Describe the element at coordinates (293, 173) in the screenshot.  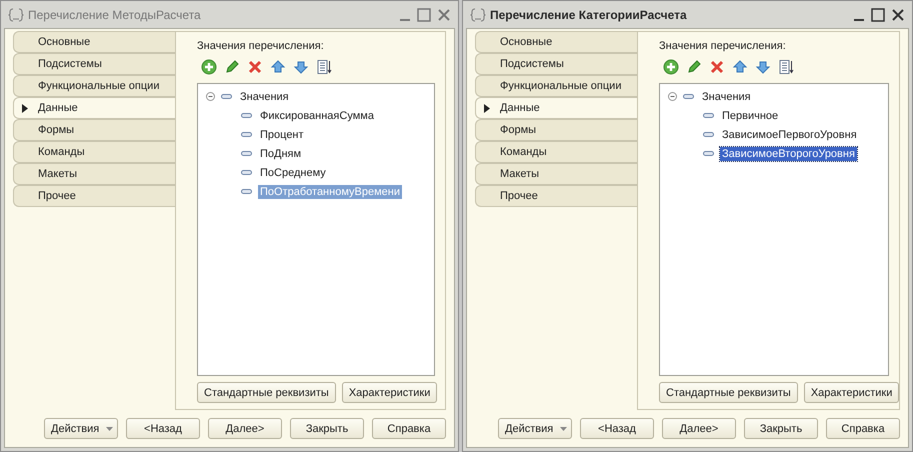
I see `tree-item: ПоСреднему` at that location.